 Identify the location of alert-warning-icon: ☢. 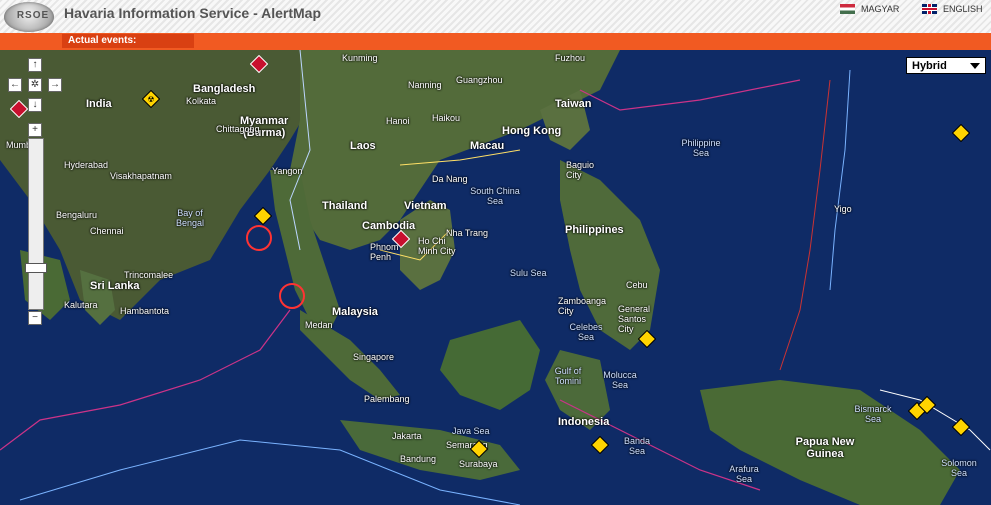
(151, 99).